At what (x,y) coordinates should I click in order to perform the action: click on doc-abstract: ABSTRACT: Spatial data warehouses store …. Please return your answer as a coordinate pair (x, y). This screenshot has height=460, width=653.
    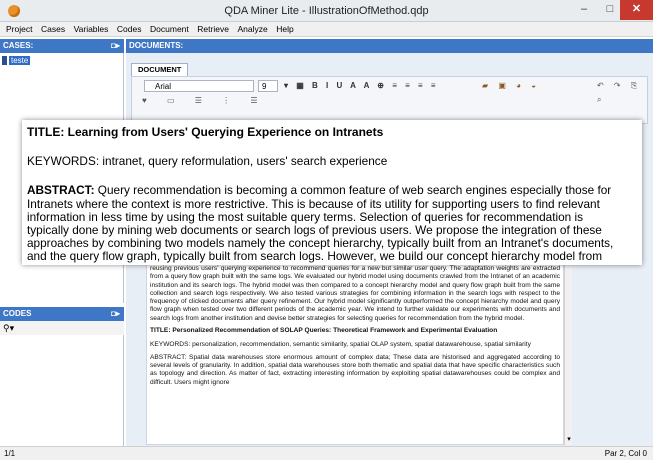
    Looking at the image, I should click on (355, 369).